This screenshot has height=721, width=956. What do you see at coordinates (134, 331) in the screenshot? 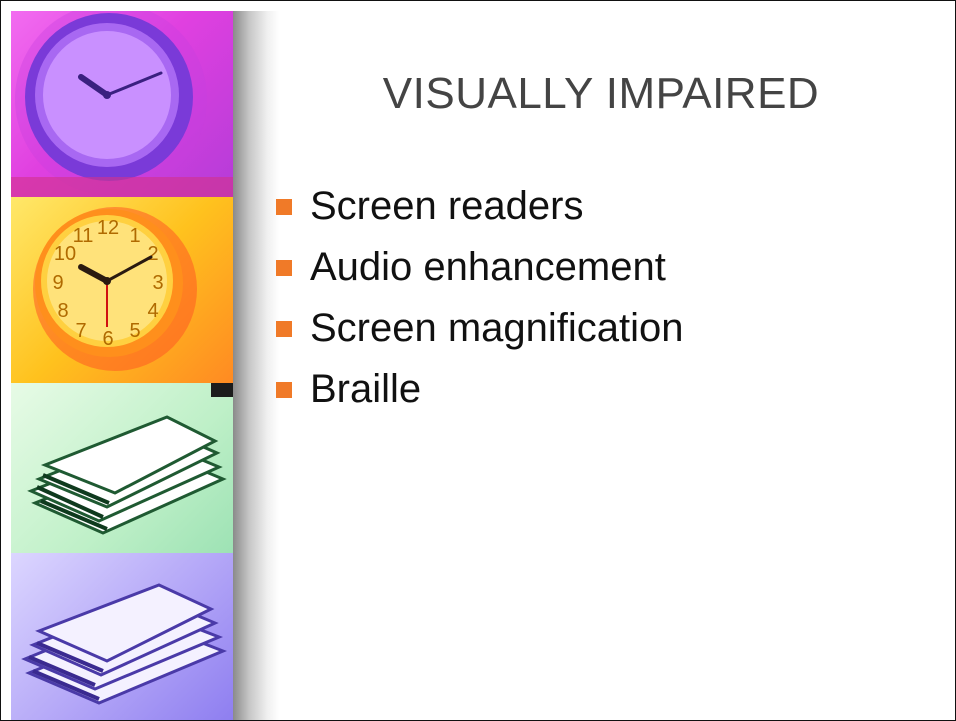
I see `clock-number: 5` at bounding box center [134, 331].